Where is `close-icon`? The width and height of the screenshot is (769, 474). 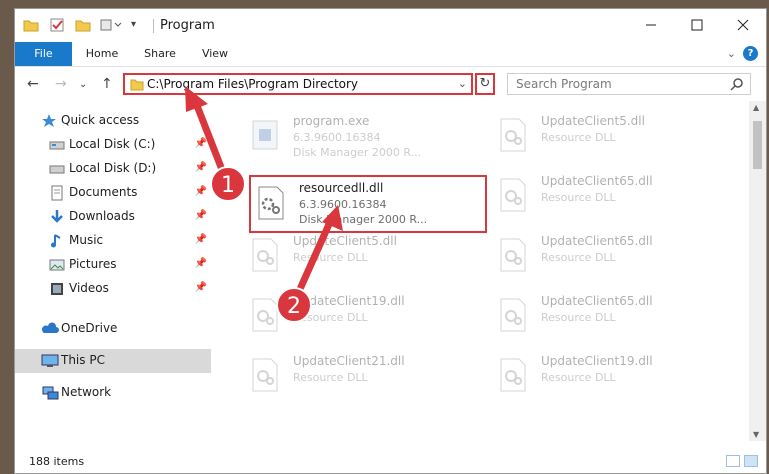 close-icon is located at coordinates (743, 25).